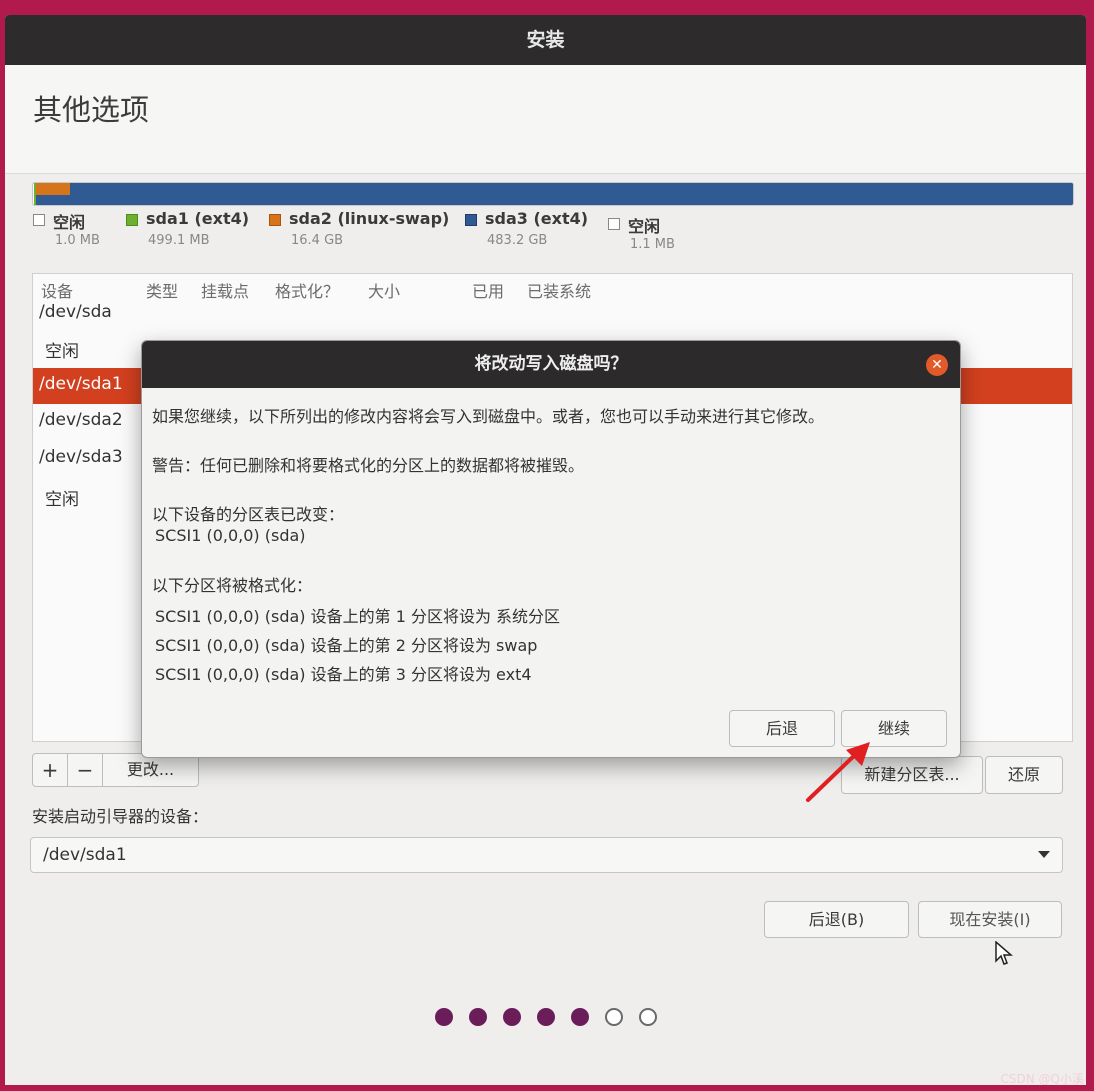 This screenshot has height=1091, width=1094. I want to click on bootloader-device-select: /dev/sda1, so click(546, 855).